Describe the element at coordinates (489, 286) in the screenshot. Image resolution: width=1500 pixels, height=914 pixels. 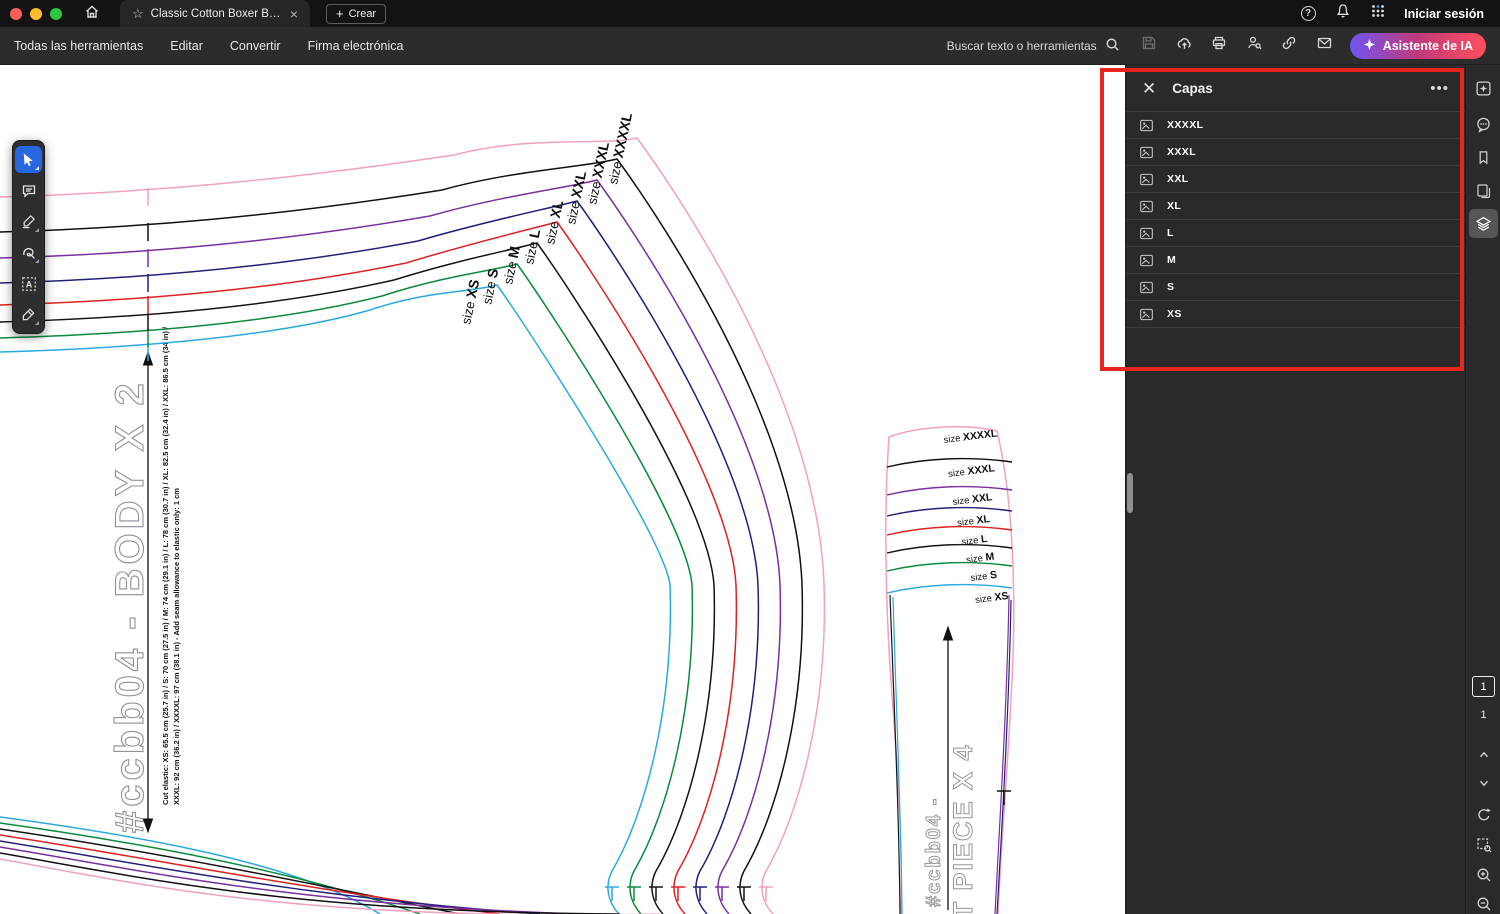
I see `size-label: size S` at that location.